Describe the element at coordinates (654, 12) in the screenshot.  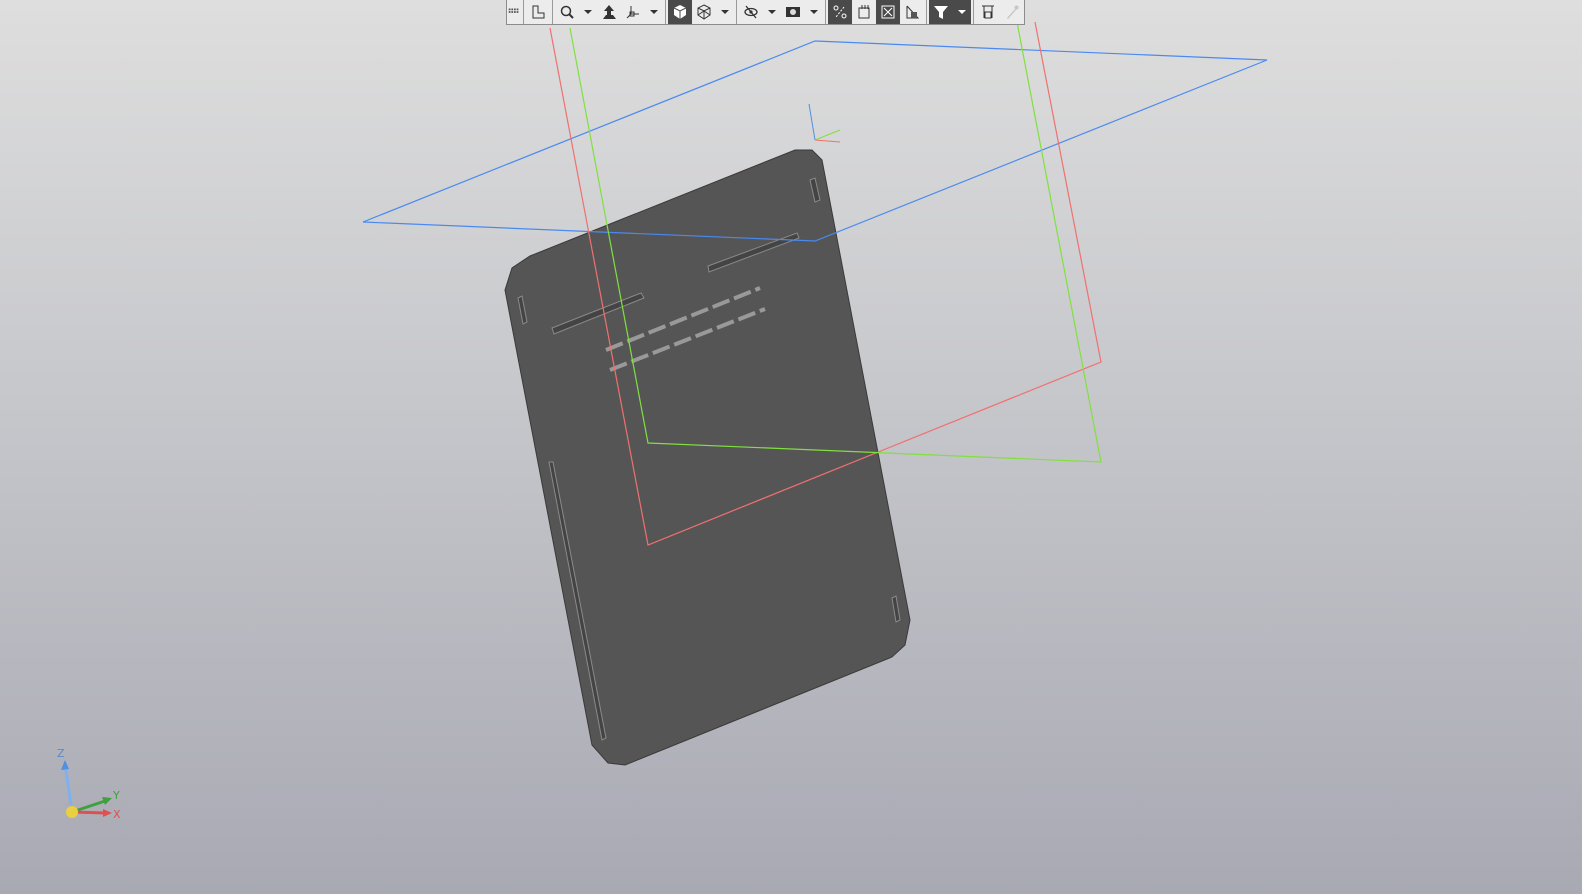
I see `triad-dropdown-chevron-down-icon` at that location.